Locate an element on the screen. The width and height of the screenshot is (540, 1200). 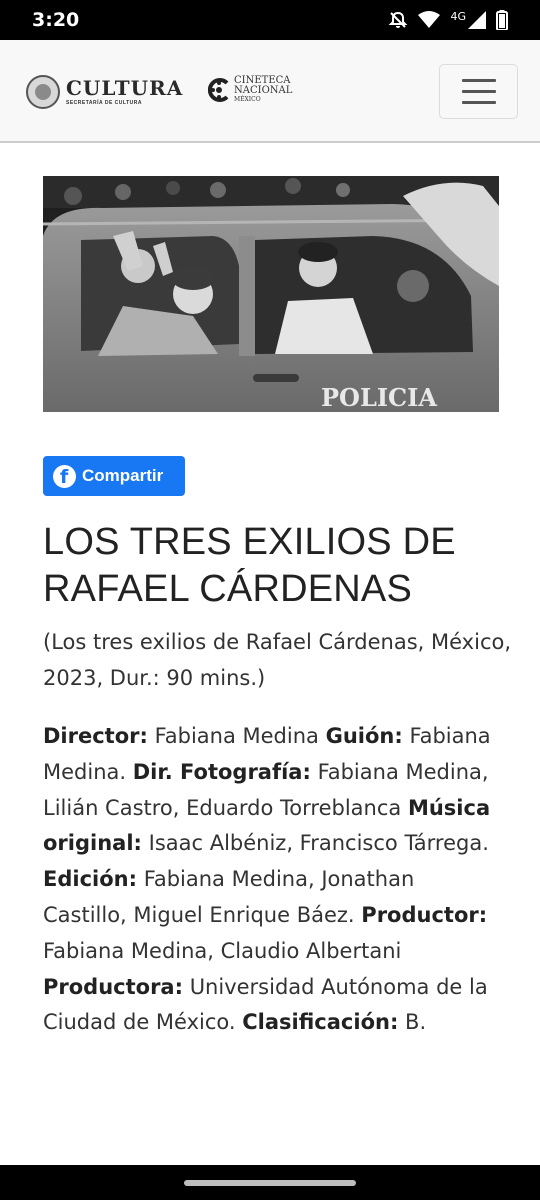
film-reel-icon is located at coordinates (218, 90).